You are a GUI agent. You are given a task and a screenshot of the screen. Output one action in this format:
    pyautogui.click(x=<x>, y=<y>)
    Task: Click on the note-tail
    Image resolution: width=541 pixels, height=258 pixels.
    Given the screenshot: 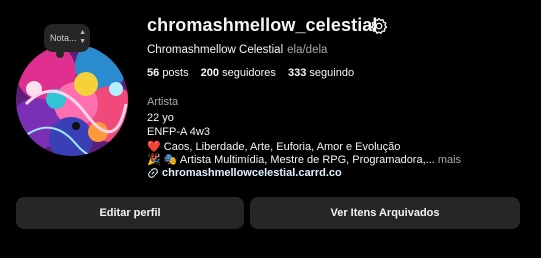 What is the action you would take?
    pyautogui.click(x=60, y=54)
    